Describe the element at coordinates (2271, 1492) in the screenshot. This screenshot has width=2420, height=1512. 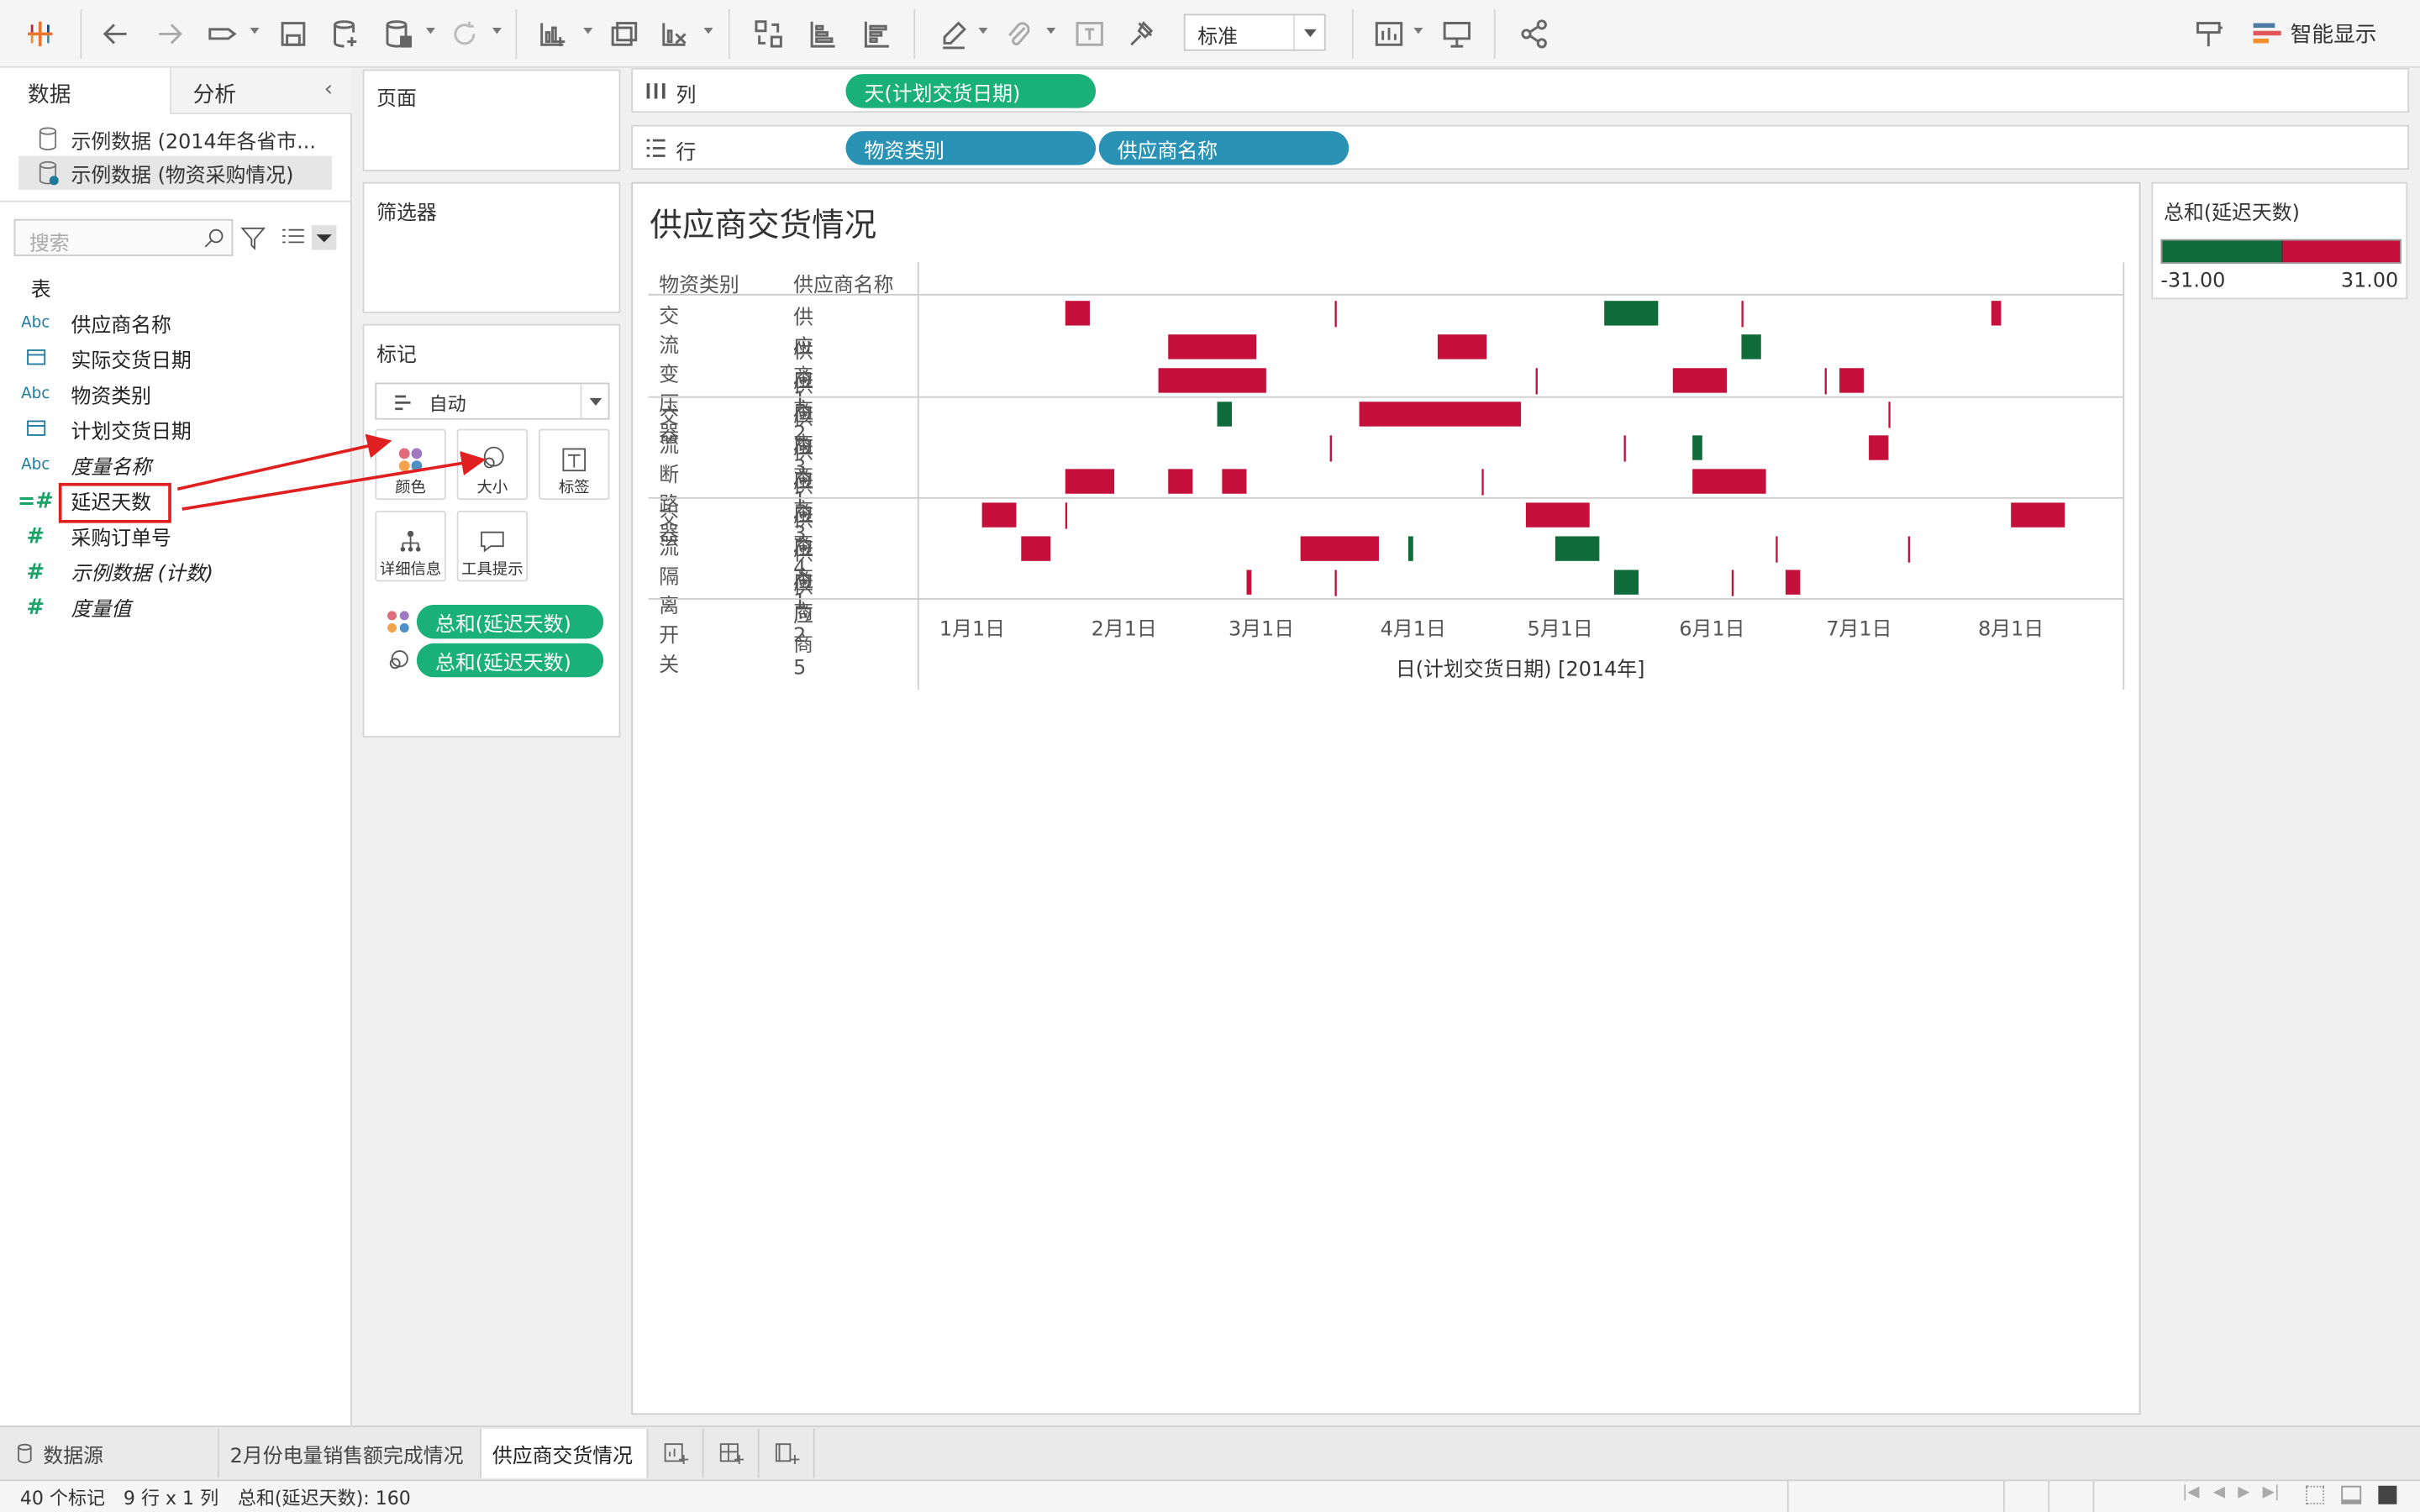
I see `last-sheet-icon: ▶|` at that location.